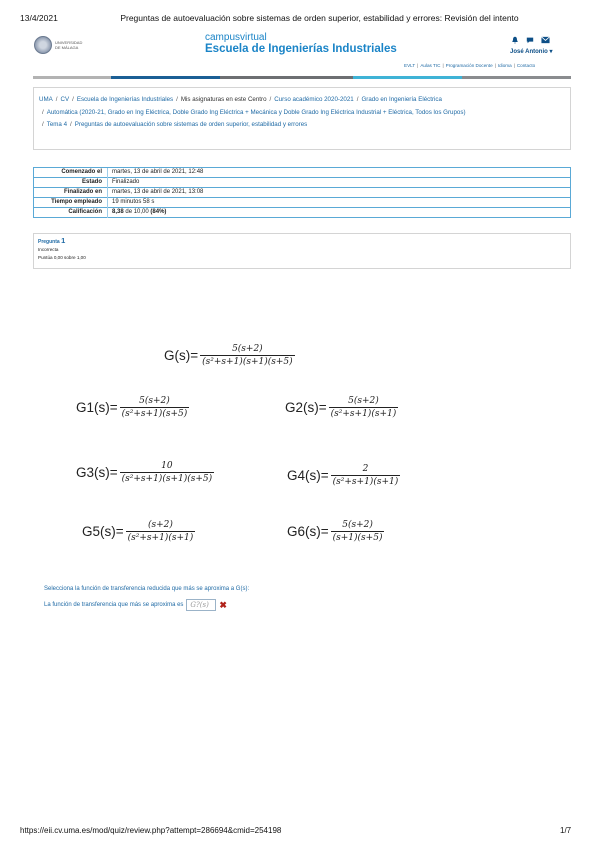 Image resolution: width=599 pixels, height=848 pixels. Describe the element at coordinates (339, 202) in the screenshot. I see `summary-value: 19 minutos 58 s` at that location.